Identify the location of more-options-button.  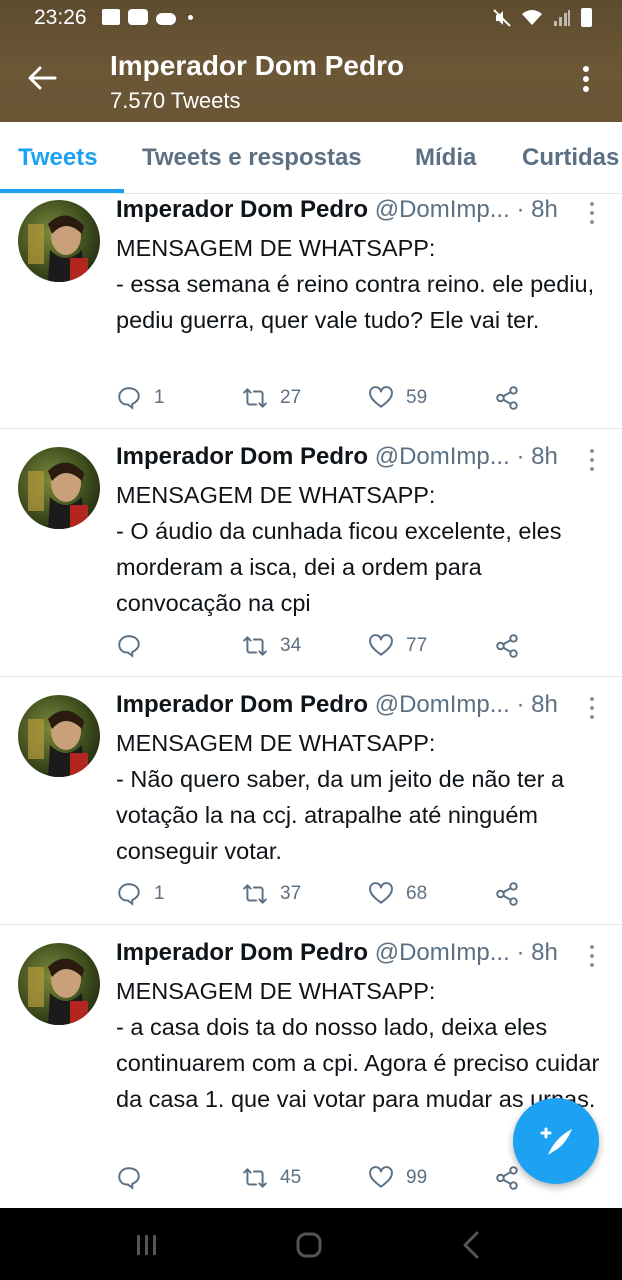
(586, 79).